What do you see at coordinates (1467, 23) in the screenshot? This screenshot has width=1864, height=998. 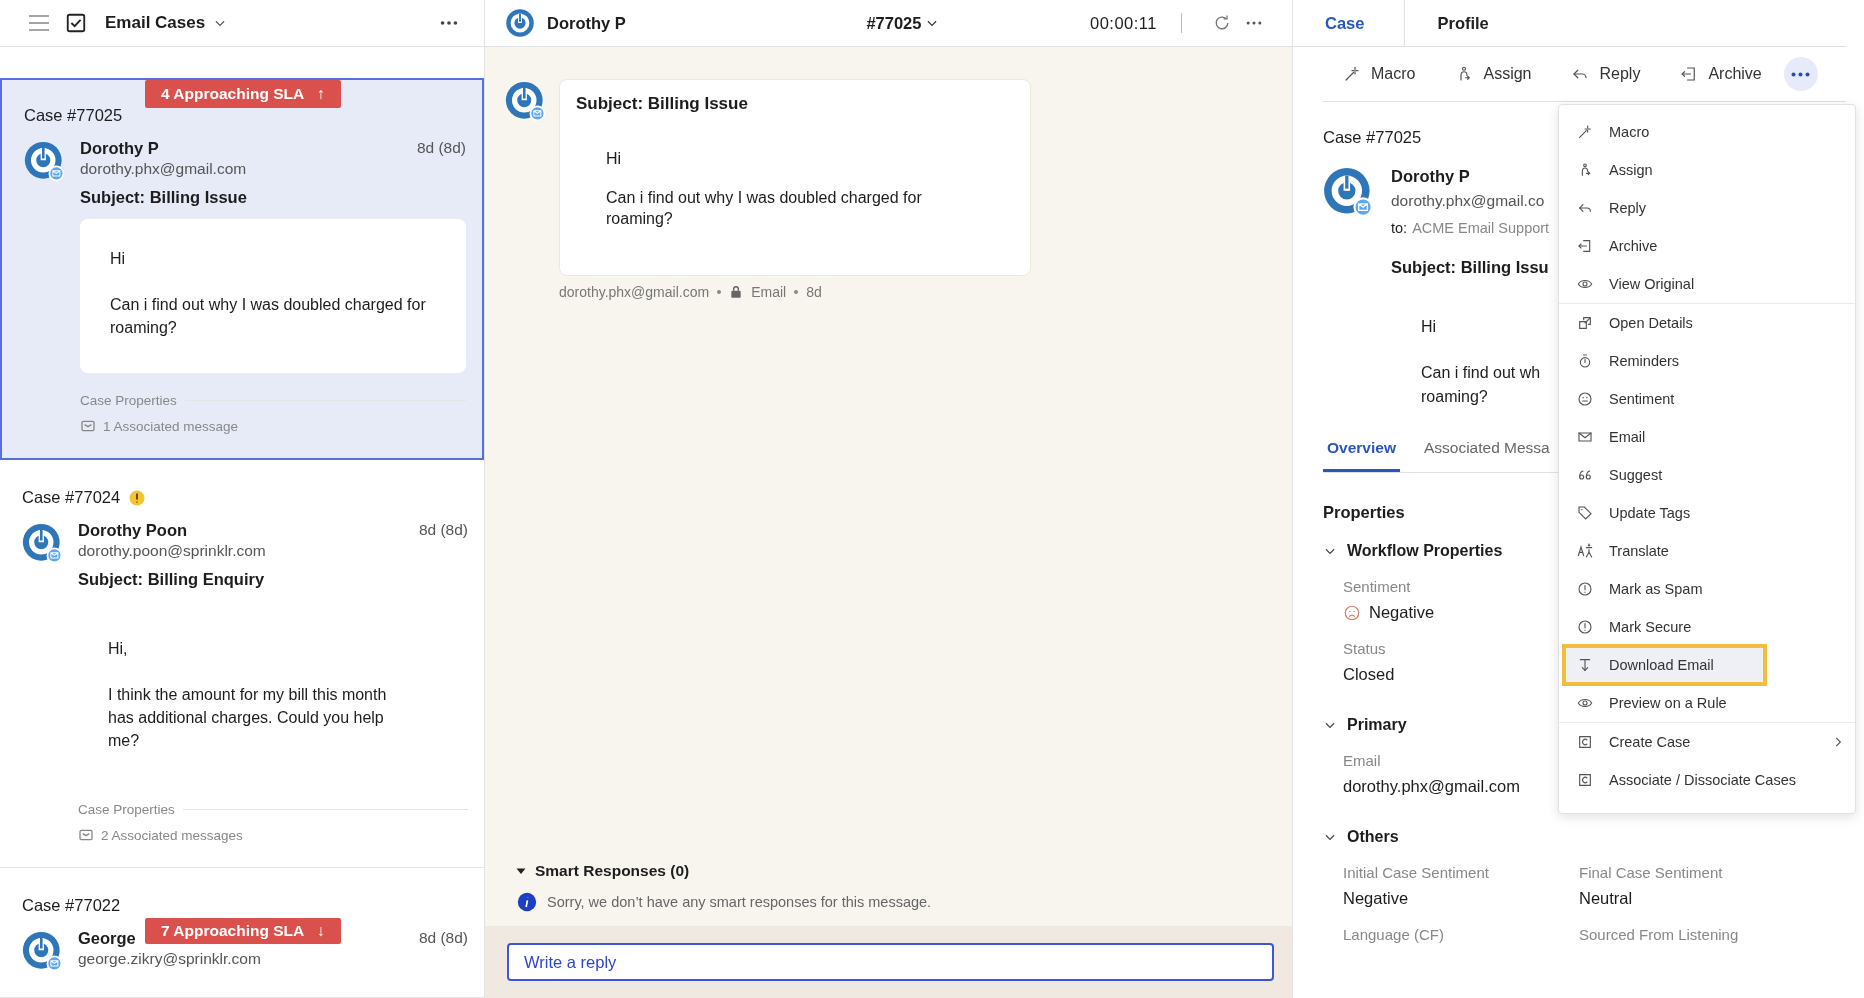 I see `tab: Profile` at bounding box center [1467, 23].